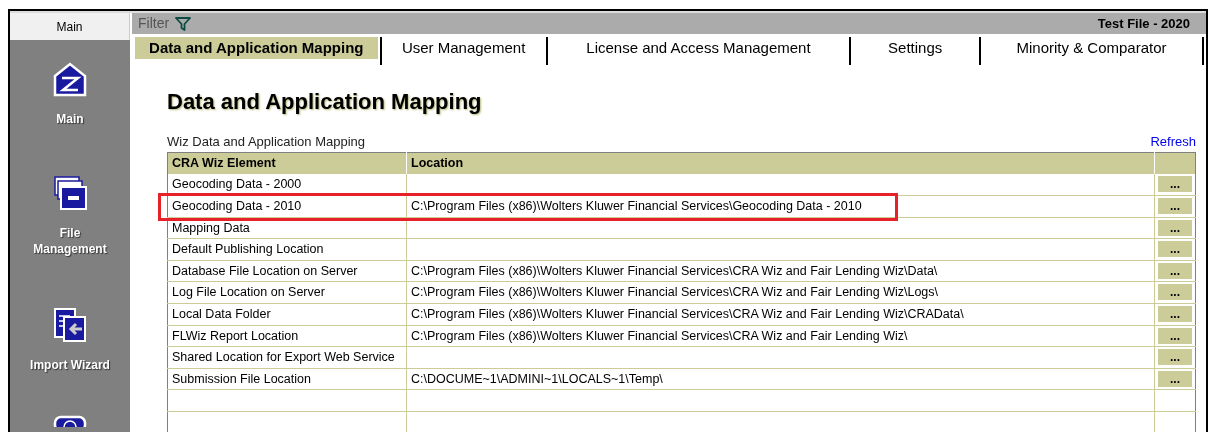  I want to click on table-cell: Geocoding Data - 2010, so click(287, 206).